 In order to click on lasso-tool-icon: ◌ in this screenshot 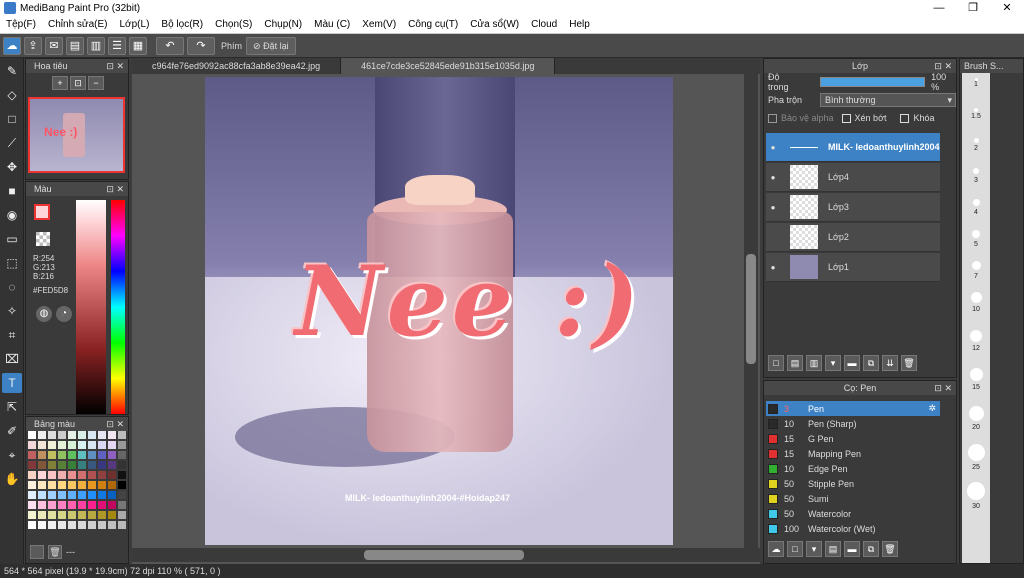, I will do `click(12, 287)`.